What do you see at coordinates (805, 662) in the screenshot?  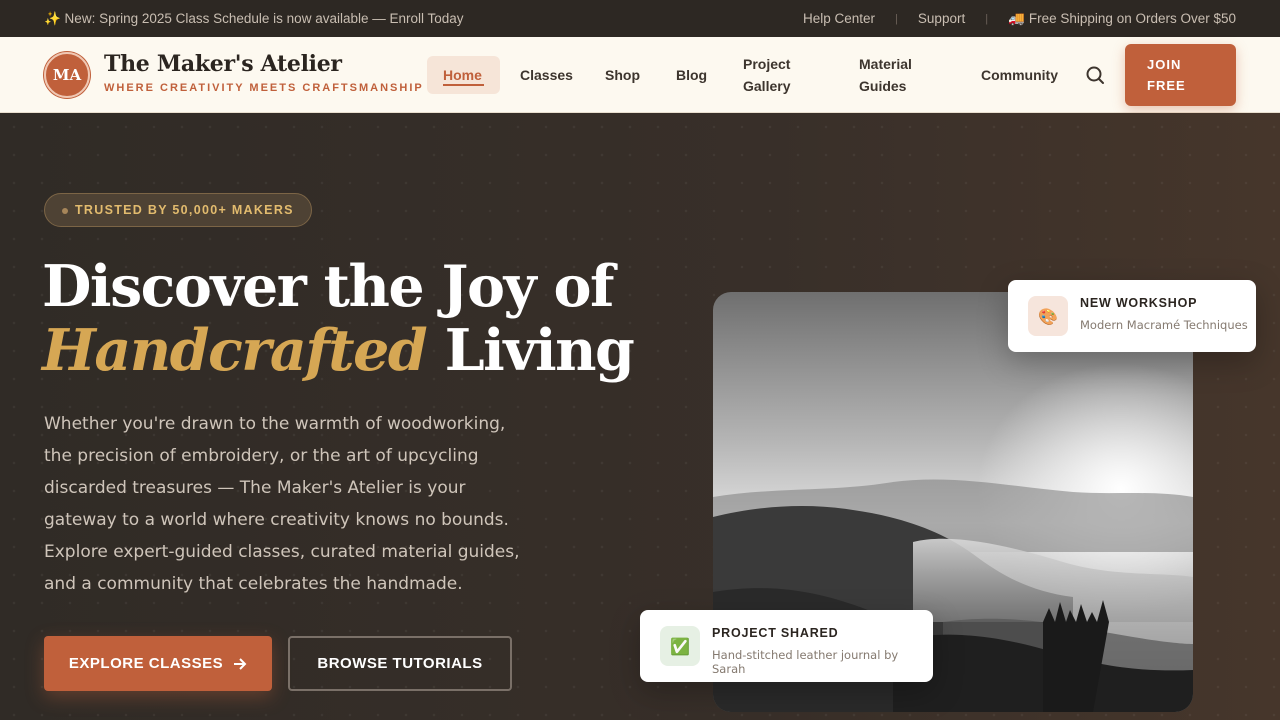 I see `project-card-subtitle: Hand-stitched leather journal by Sarah` at bounding box center [805, 662].